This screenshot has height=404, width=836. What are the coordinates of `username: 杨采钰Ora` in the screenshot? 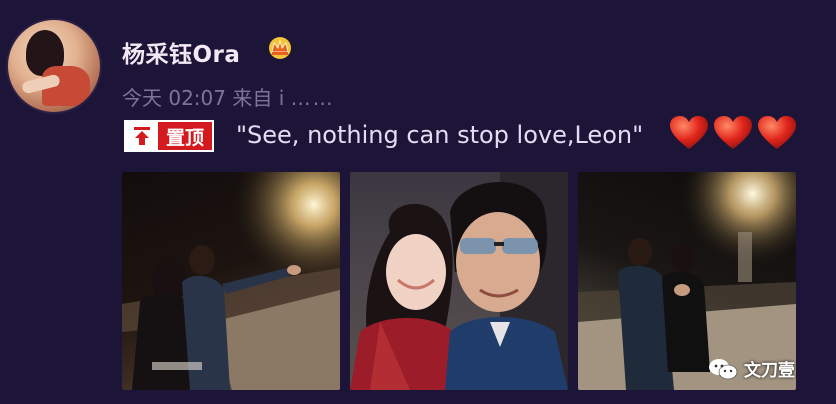 It's located at (181, 52).